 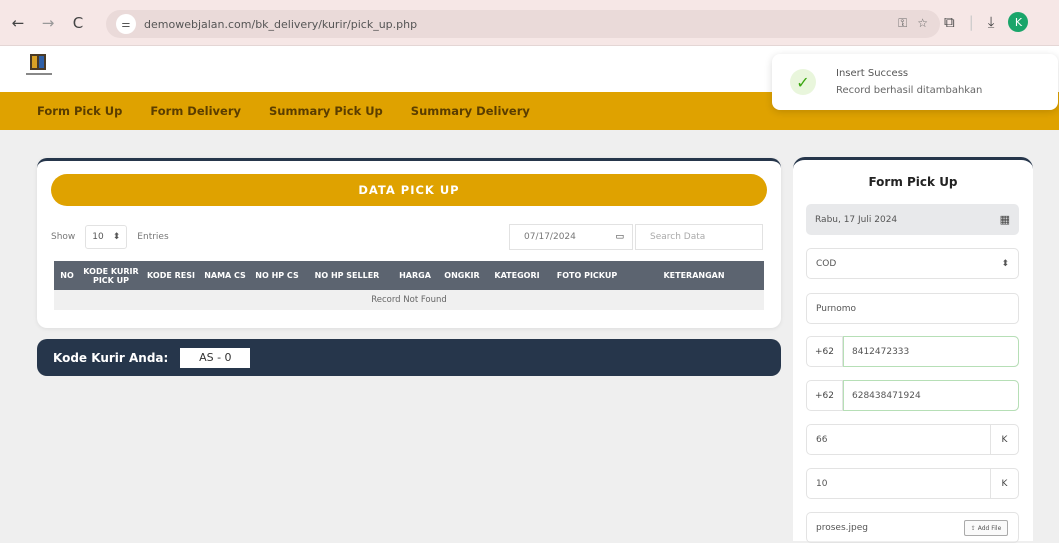 What do you see at coordinates (912, 483) in the screenshot?
I see `ongkir-input: 10 K` at bounding box center [912, 483].